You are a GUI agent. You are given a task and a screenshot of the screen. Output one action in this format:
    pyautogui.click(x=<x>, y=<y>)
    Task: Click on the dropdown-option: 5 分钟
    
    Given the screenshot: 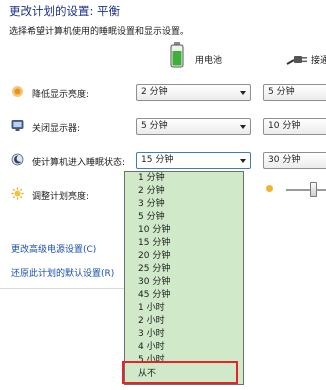 What is the action you would take?
    pyautogui.click(x=151, y=217)
    